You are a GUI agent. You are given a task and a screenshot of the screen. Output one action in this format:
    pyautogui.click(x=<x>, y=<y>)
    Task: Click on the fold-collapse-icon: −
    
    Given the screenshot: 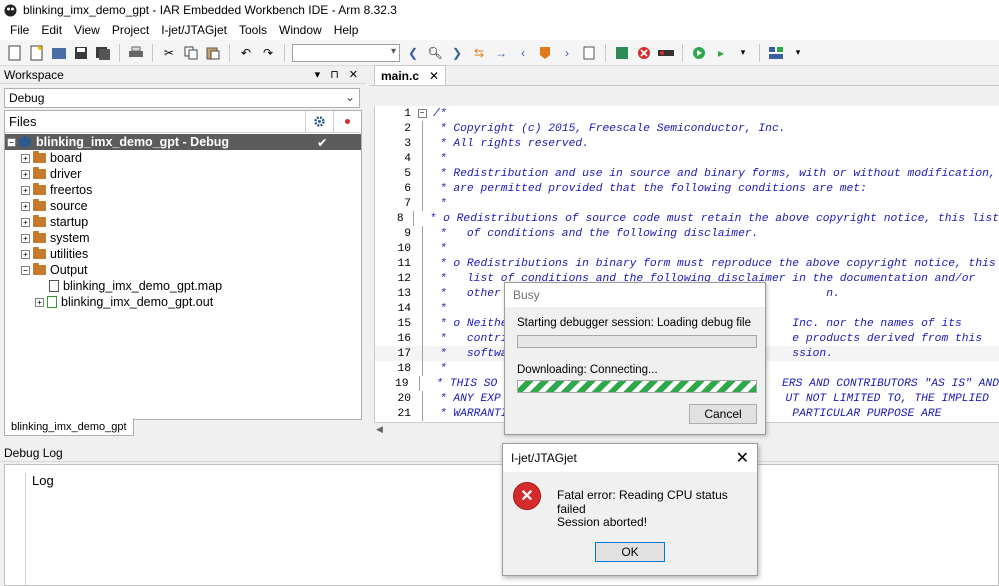 What is the action you would take?
    pyautogui.click(x=422, y=113)
    